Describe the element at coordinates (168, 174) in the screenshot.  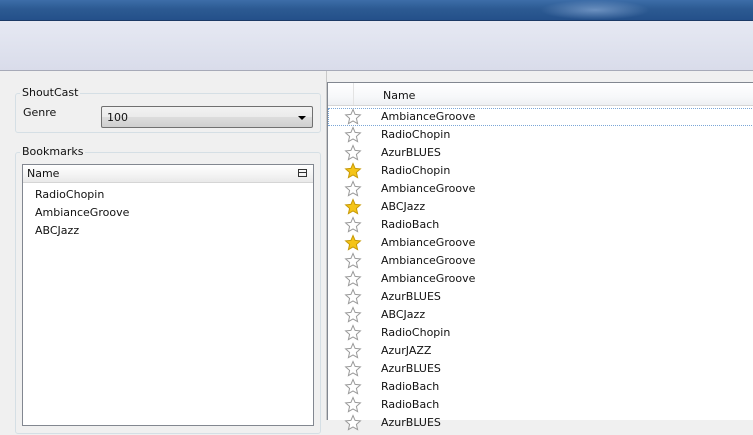
I see `bookmarks-column-header: Name` at that location.